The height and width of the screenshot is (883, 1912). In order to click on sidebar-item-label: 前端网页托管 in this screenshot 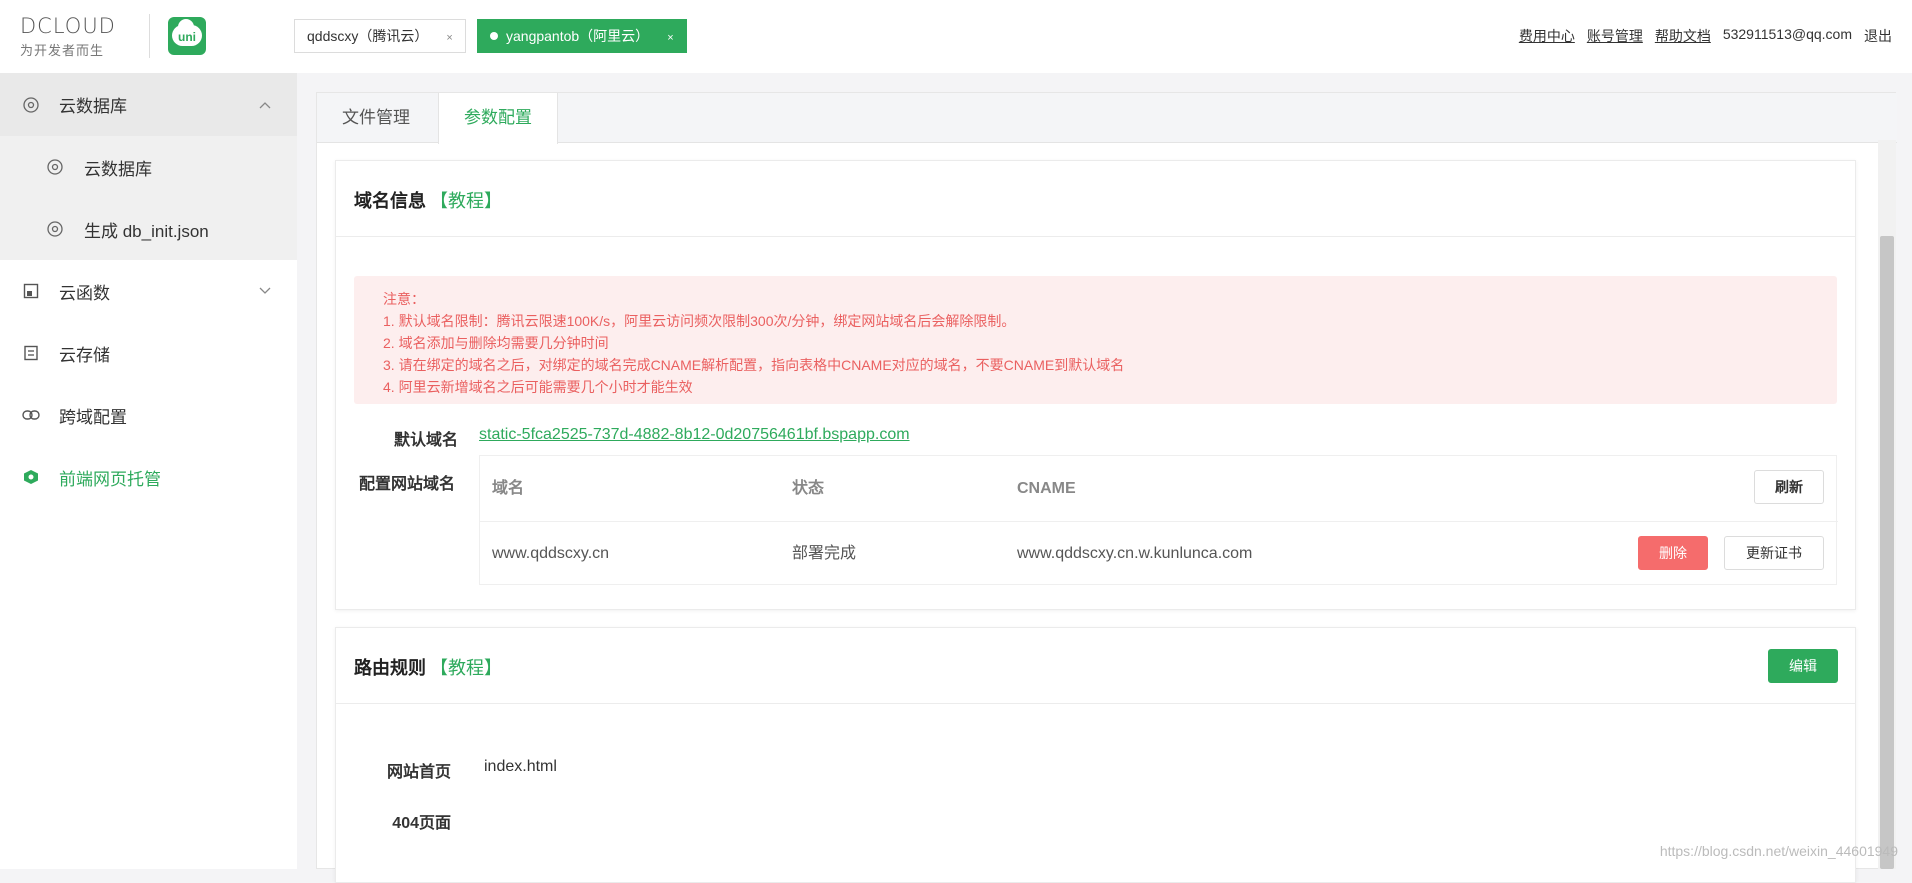, I will do `click(110, 479)`.